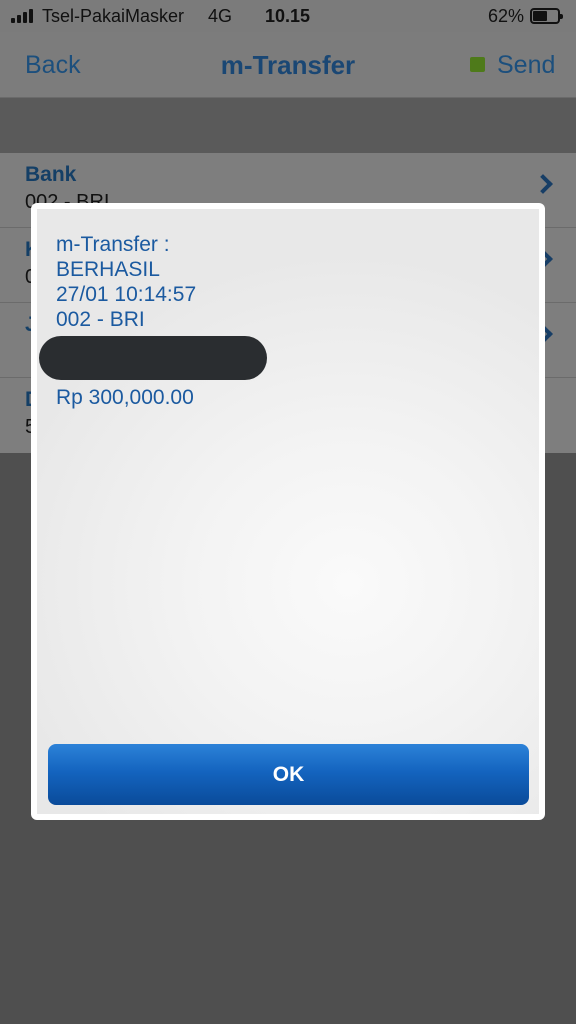 This screenshot has width=576, height=1024. I want to click on nav-bar: Back m-Transfer Send, so click(288, 65).